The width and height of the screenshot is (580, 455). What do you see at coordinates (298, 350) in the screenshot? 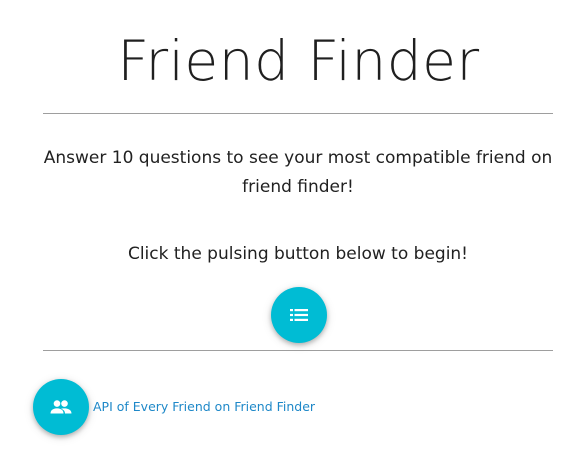
I see `bottom-divider` at bounding box center [298, 350].